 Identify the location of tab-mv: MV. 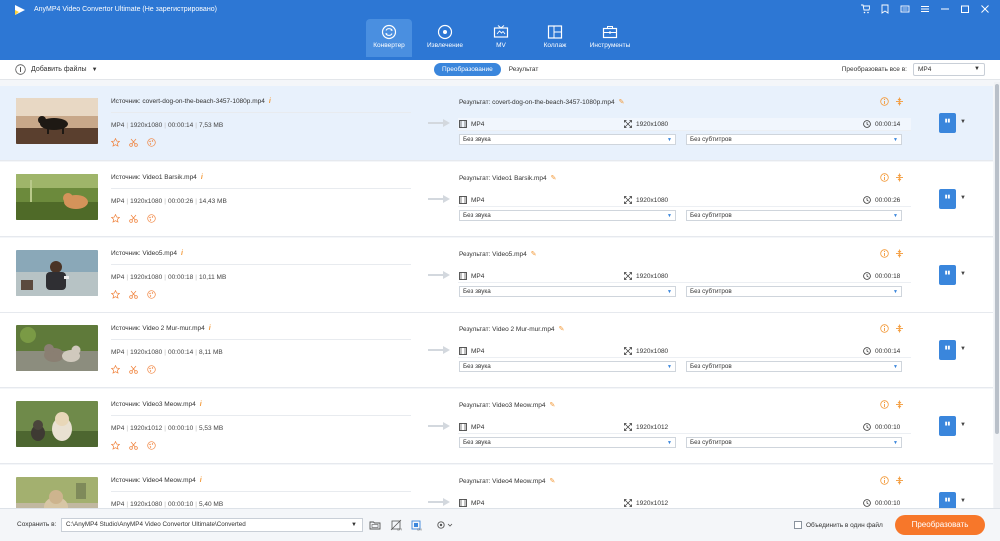
(501, 38).